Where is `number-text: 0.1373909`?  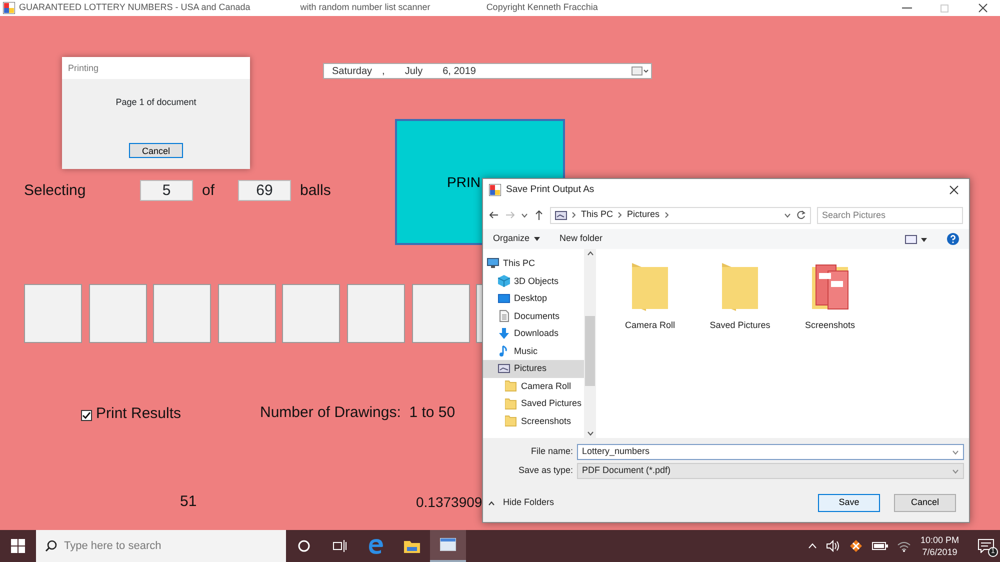 number-text: 0.1373909 is located at coordinates (449, 502).